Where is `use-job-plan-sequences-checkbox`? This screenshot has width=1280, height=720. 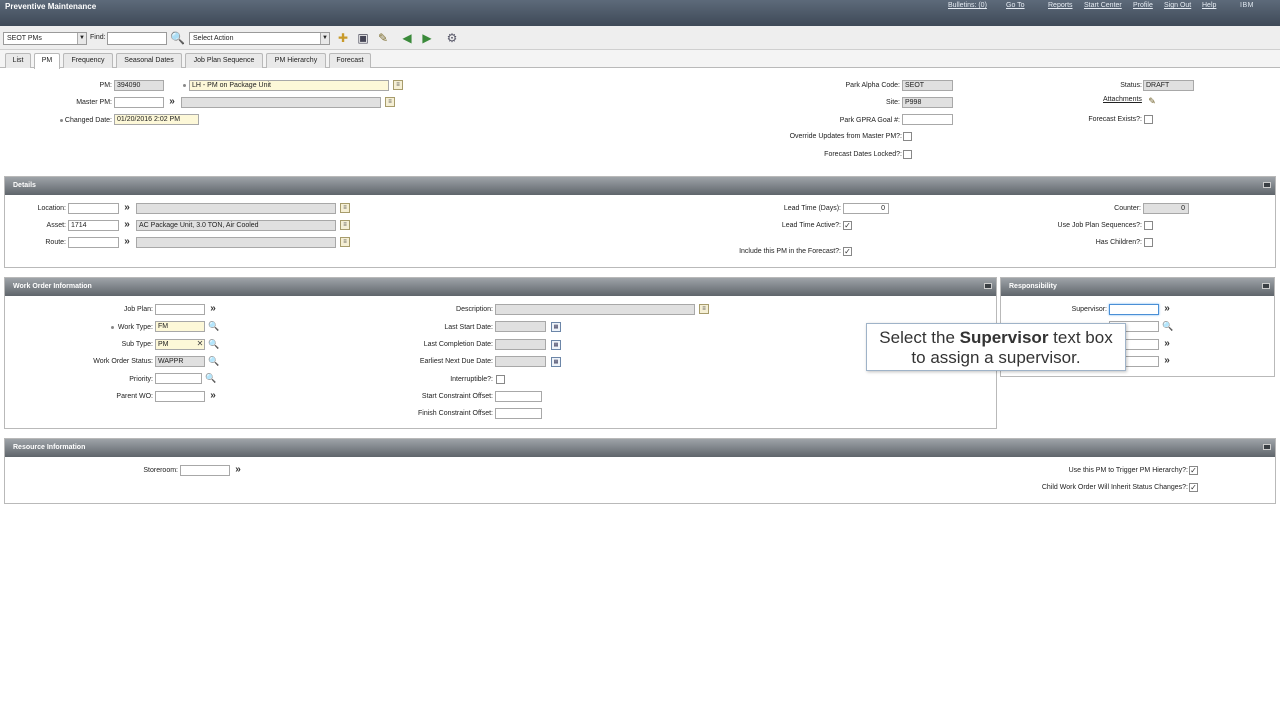 use-job-plan-sequences-checkbox is located at coordinates (1148, 225).